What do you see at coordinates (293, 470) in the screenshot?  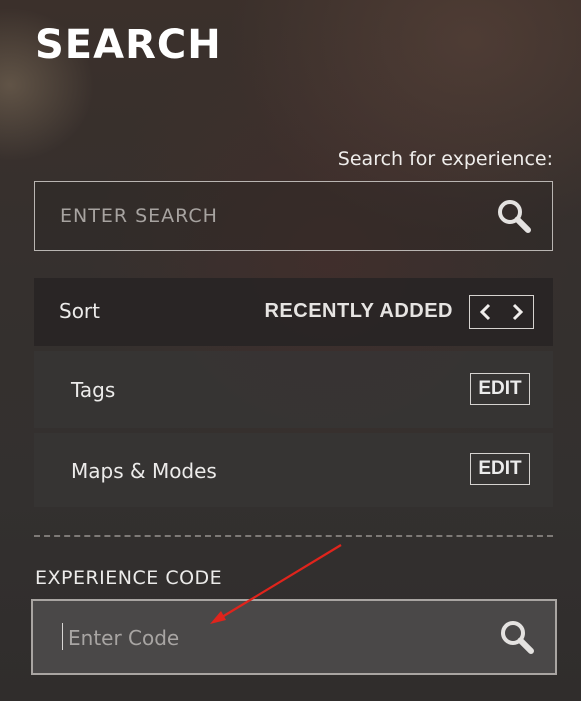 I see `filter-row-maps-modes: Maps & Modes EDIT` at bounding box center [293, 470].